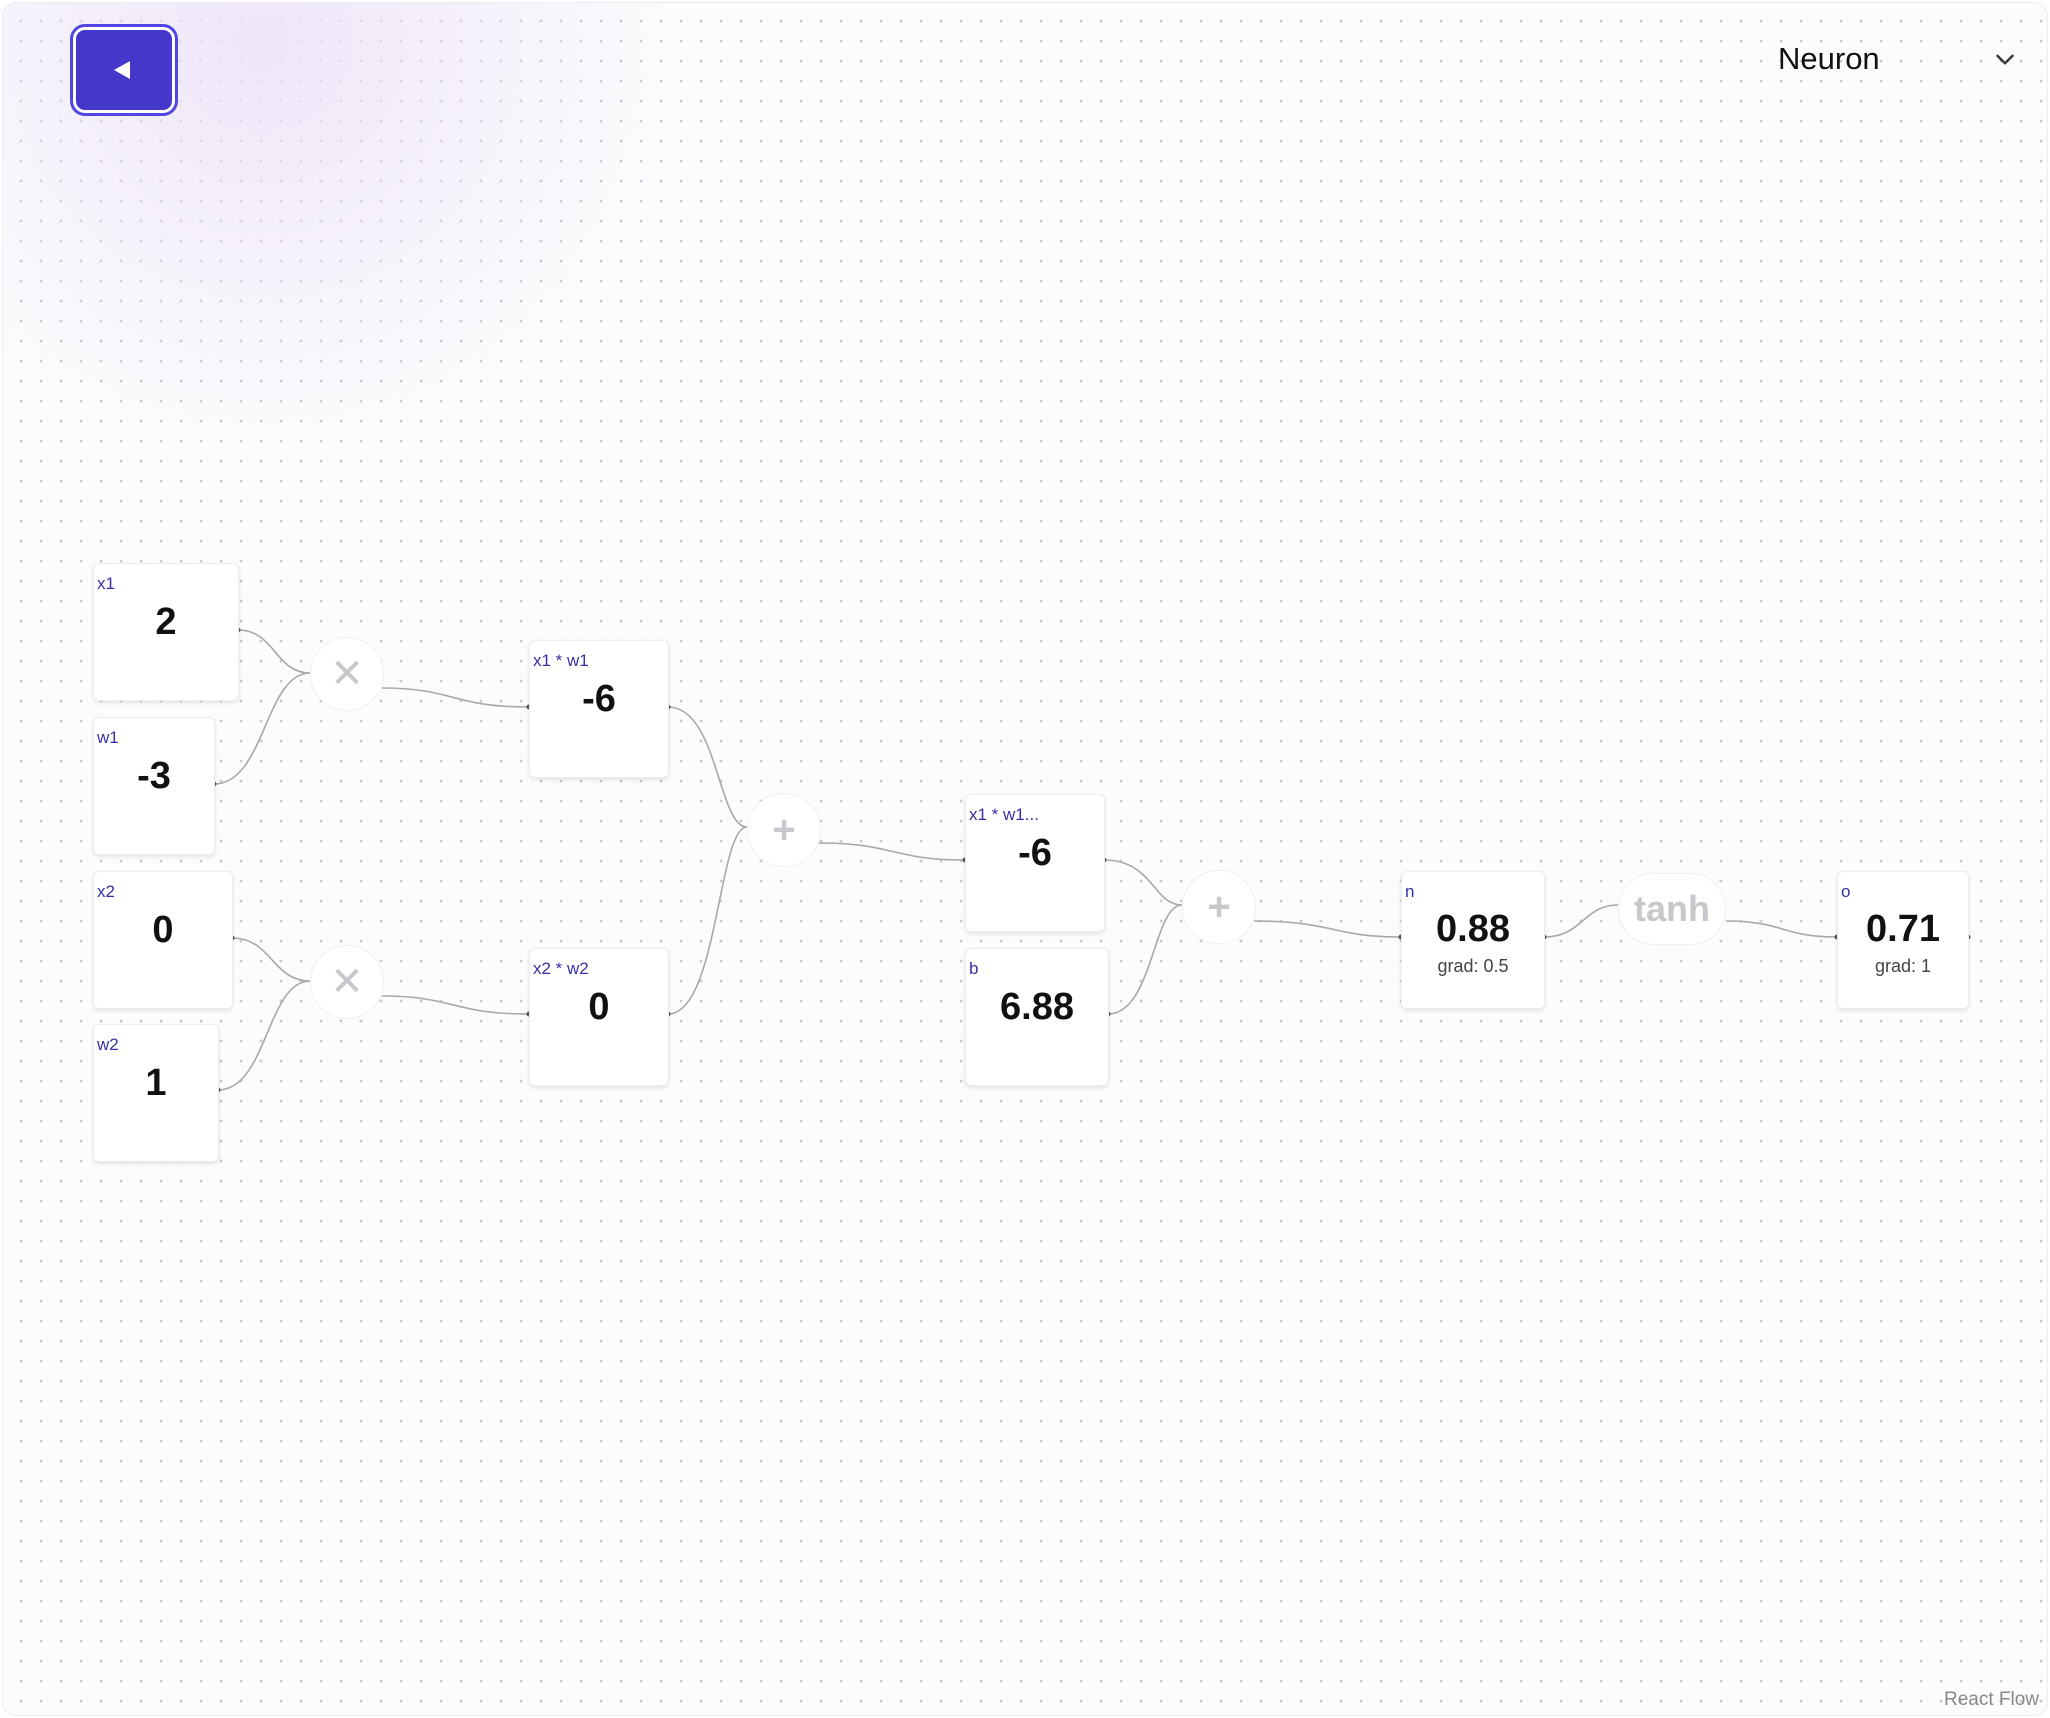 The image size is (2050, 1718). I want to click on op-add-1: +, so click(784, 830).